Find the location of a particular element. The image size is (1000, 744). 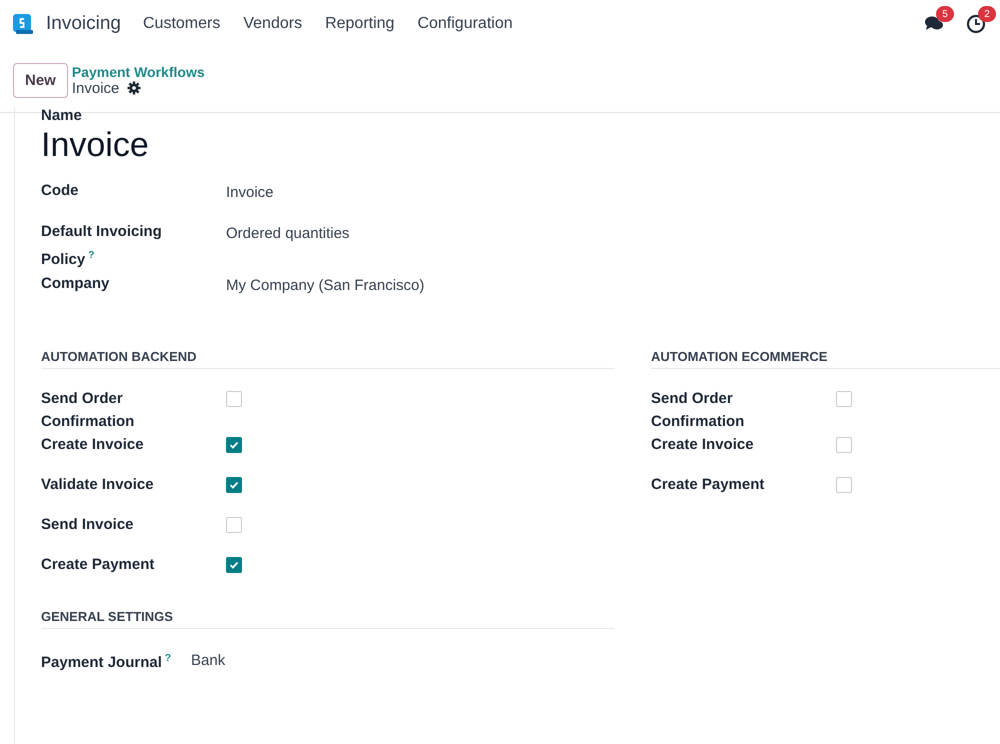

count-badge: 5 is located at coordinates (945, 14).